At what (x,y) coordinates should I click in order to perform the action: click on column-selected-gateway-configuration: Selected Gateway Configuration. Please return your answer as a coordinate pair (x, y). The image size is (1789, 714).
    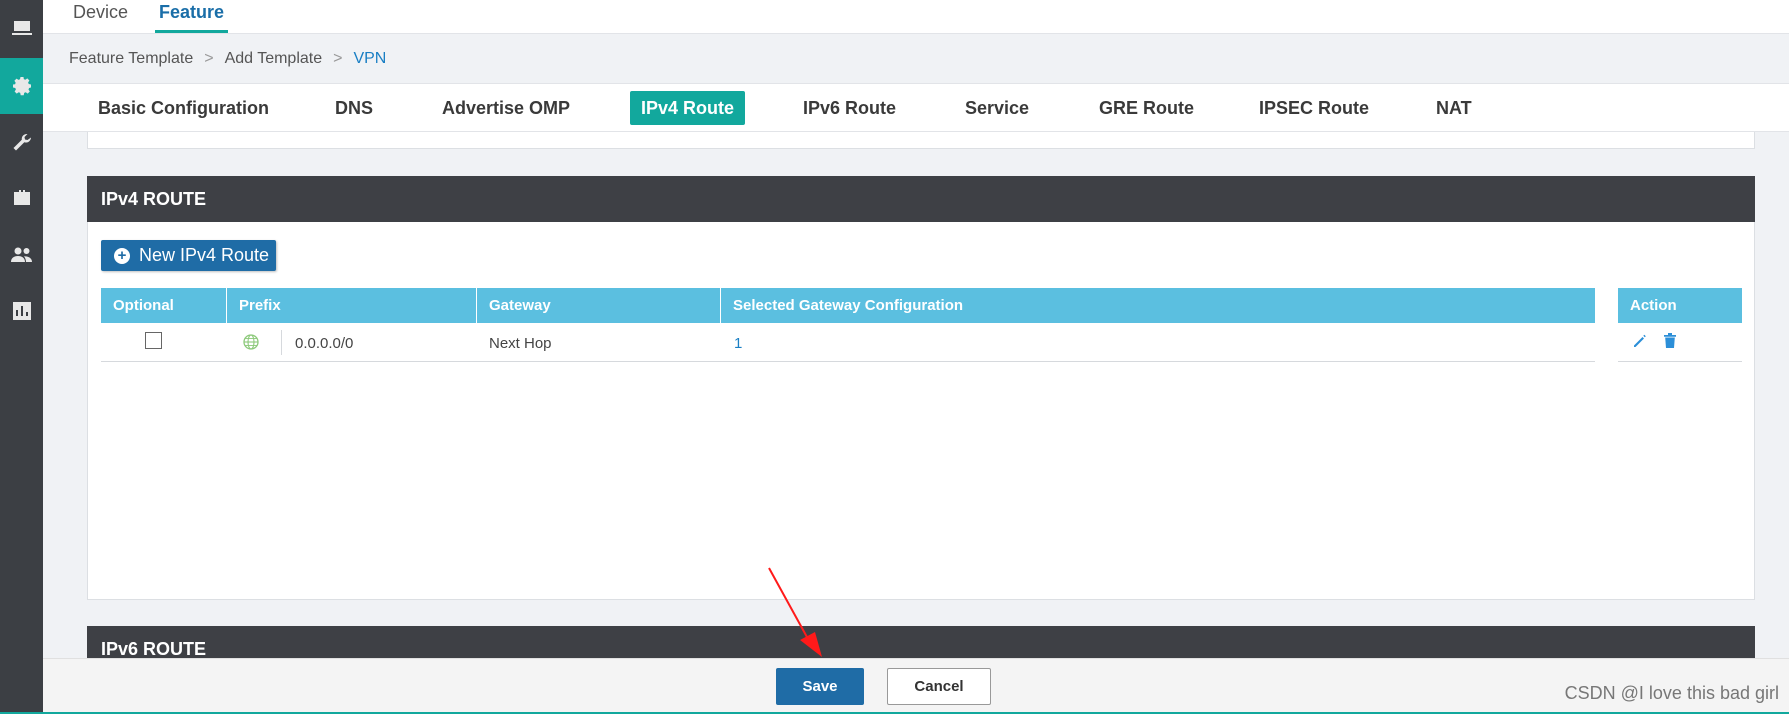
    Looking at the image, I should click on (848, 305).